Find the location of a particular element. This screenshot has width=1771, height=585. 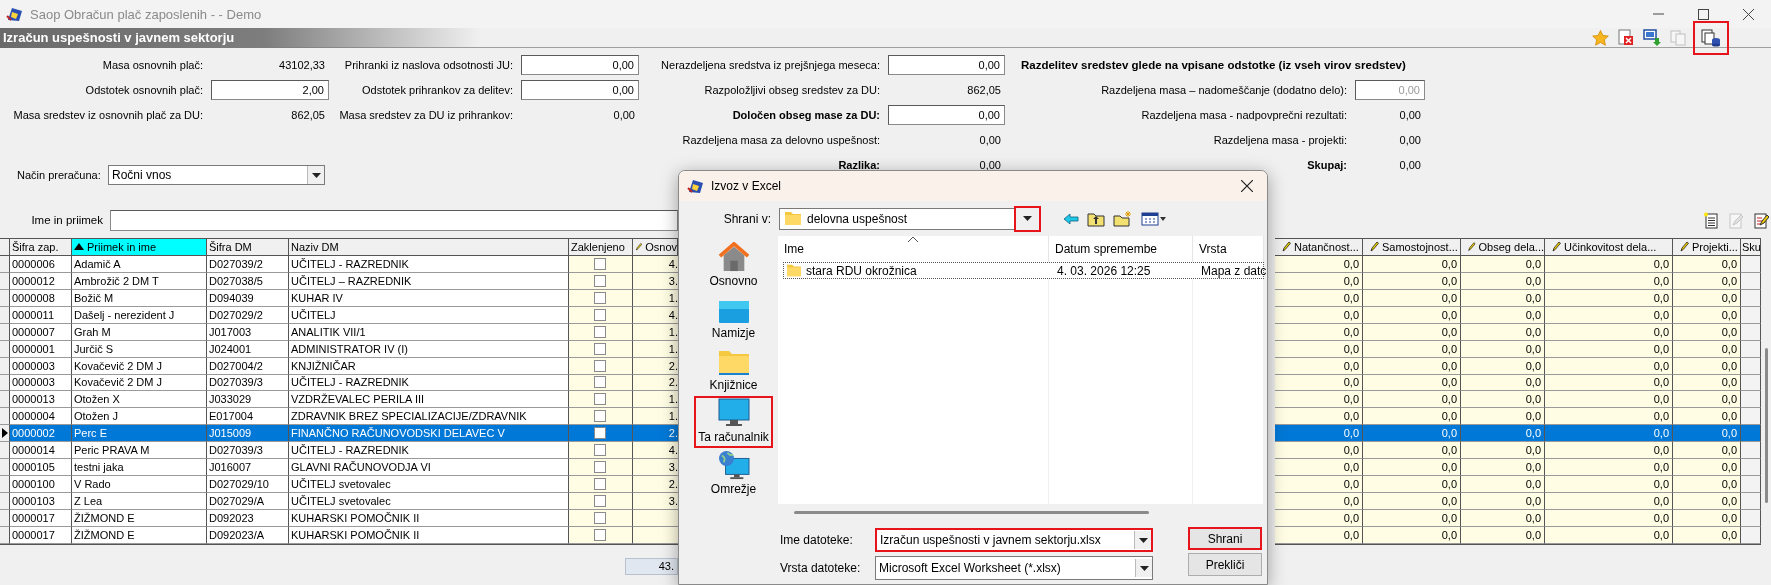

table-cell: Otožen J is located at coordinates (139, 417).